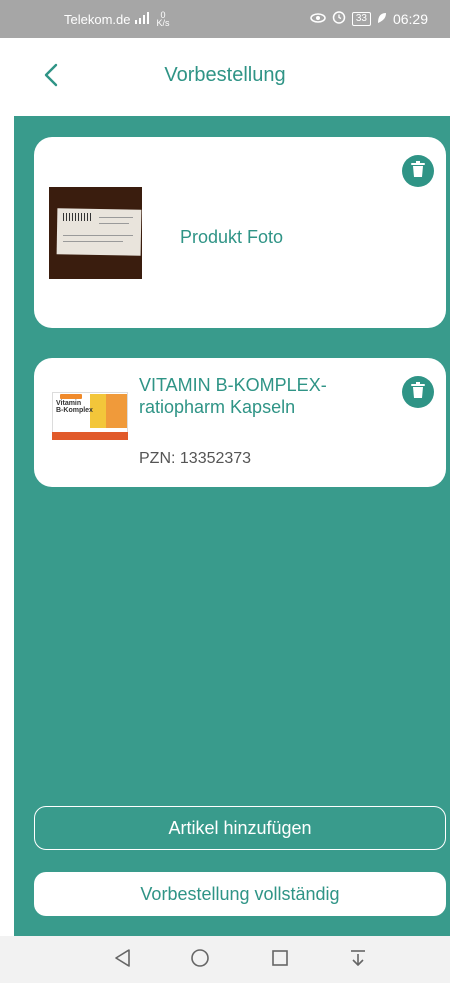 The height and width of the screenshot is (983, 450). I want to click on product-pzn: PZN: 13352373, so click(195, 458).